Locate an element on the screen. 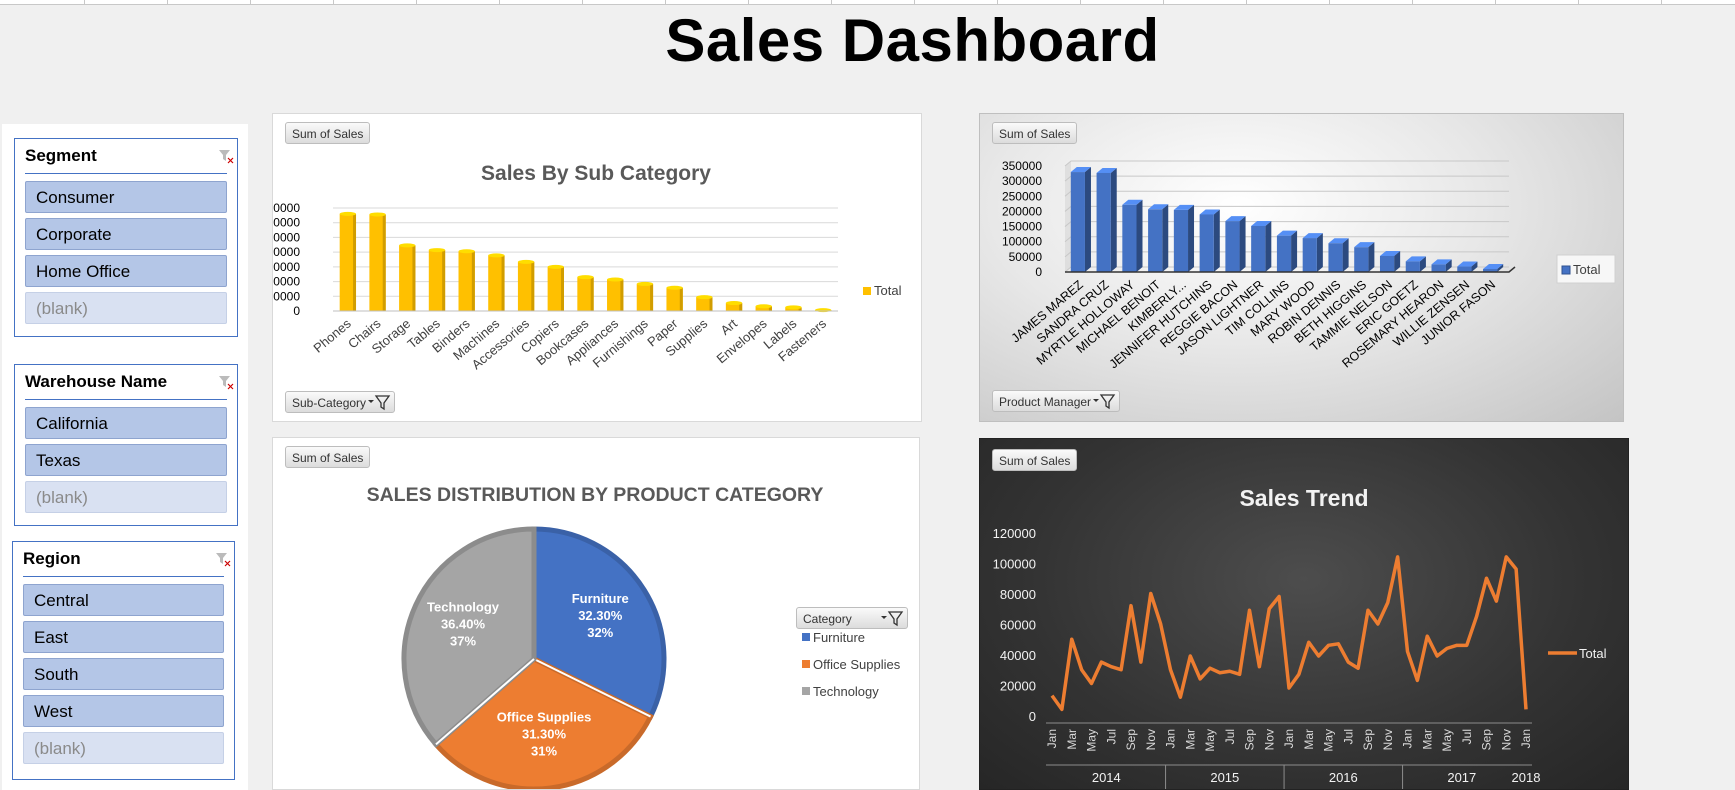 This screenshot has width=1735, height=790. slicer-item-consumer: Consumer is located at coordinates (126, 197).